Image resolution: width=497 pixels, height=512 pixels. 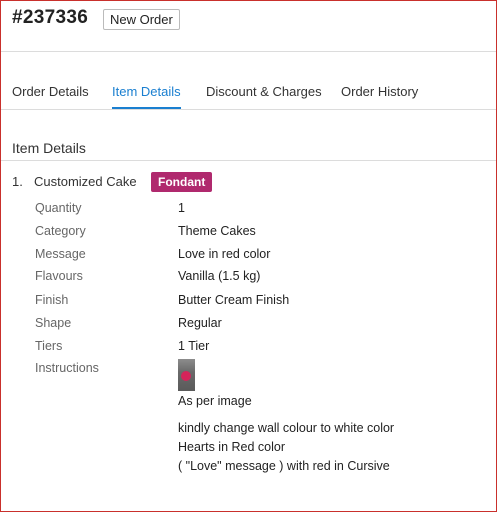 What do you see at coordinates (248, 160) in the screenshot?
I see `section-divider` at bounding box center [248, 160].